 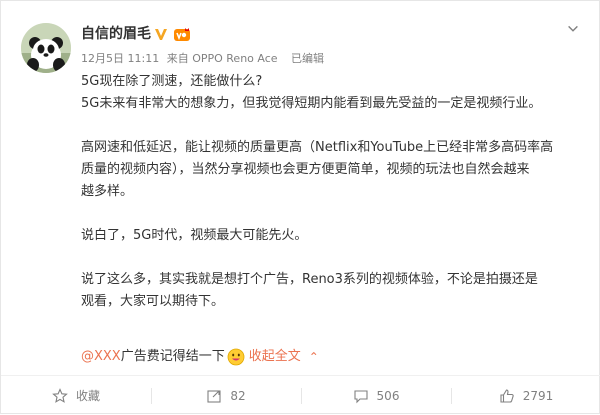 What do you see at coordinates (388, 395) in the screenshot?
I see `comment-count: 506` at bounding box center [388, 395].